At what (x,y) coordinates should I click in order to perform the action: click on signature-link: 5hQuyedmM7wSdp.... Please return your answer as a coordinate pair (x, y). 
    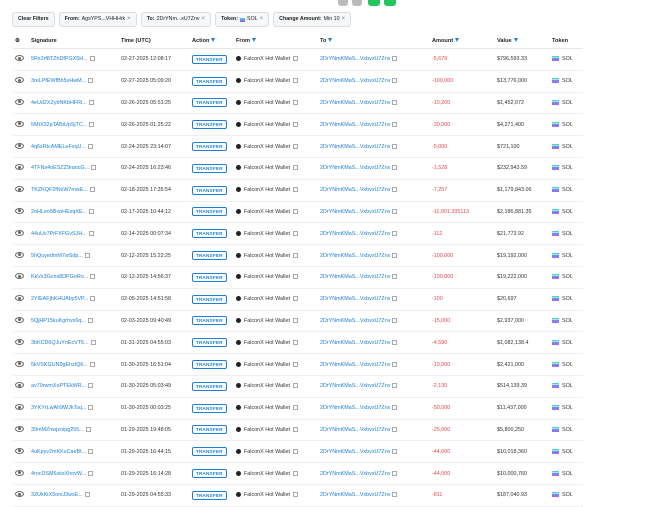
    Looking at the image, I should click on (57, 256).